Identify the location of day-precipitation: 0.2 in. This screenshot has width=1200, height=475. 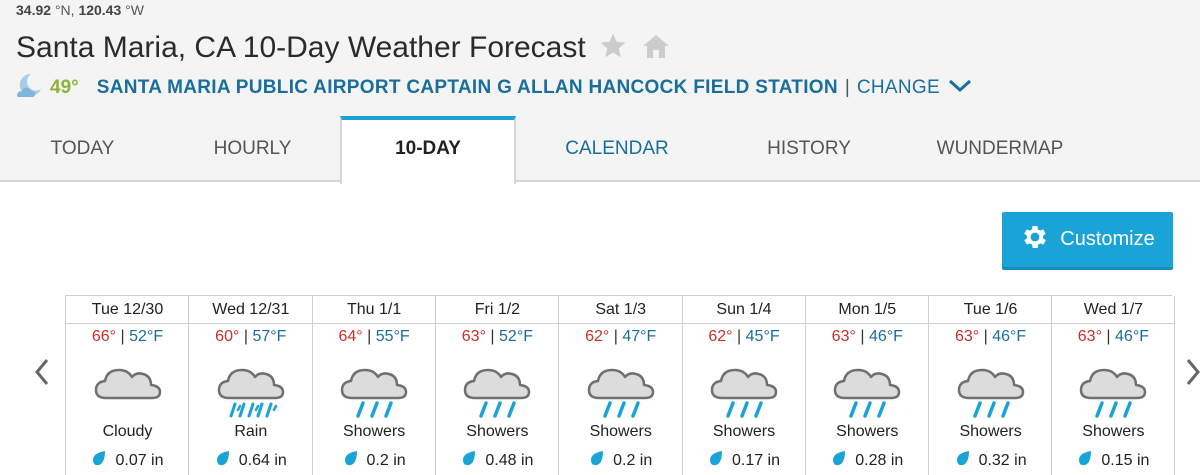
(374, 460).